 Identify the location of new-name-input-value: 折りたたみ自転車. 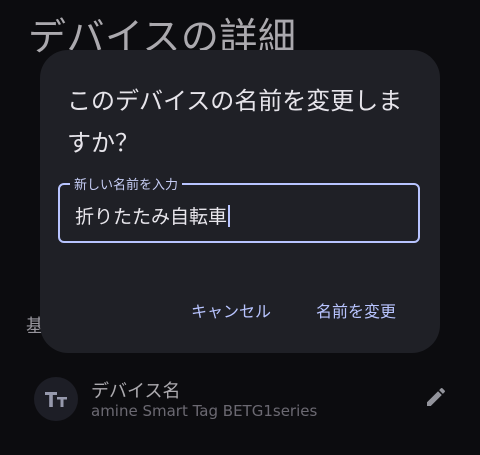
(153, 215).